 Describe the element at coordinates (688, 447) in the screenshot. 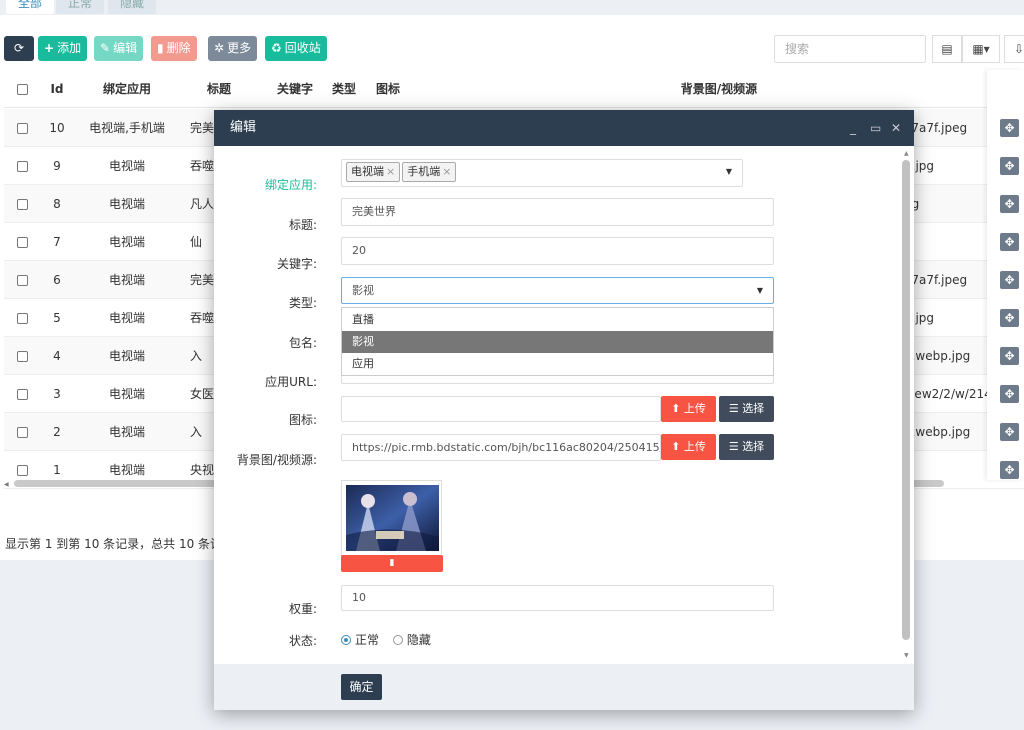

I see `background-upload-button: ⬆ 上传` at that location.